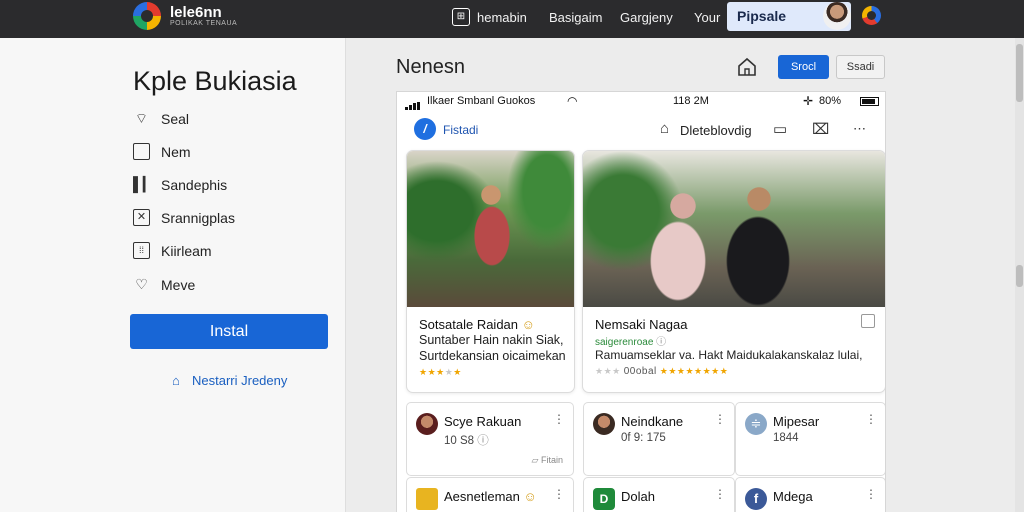  I want to click on list-item-title: Scye Rakuan, so click(483, 421).